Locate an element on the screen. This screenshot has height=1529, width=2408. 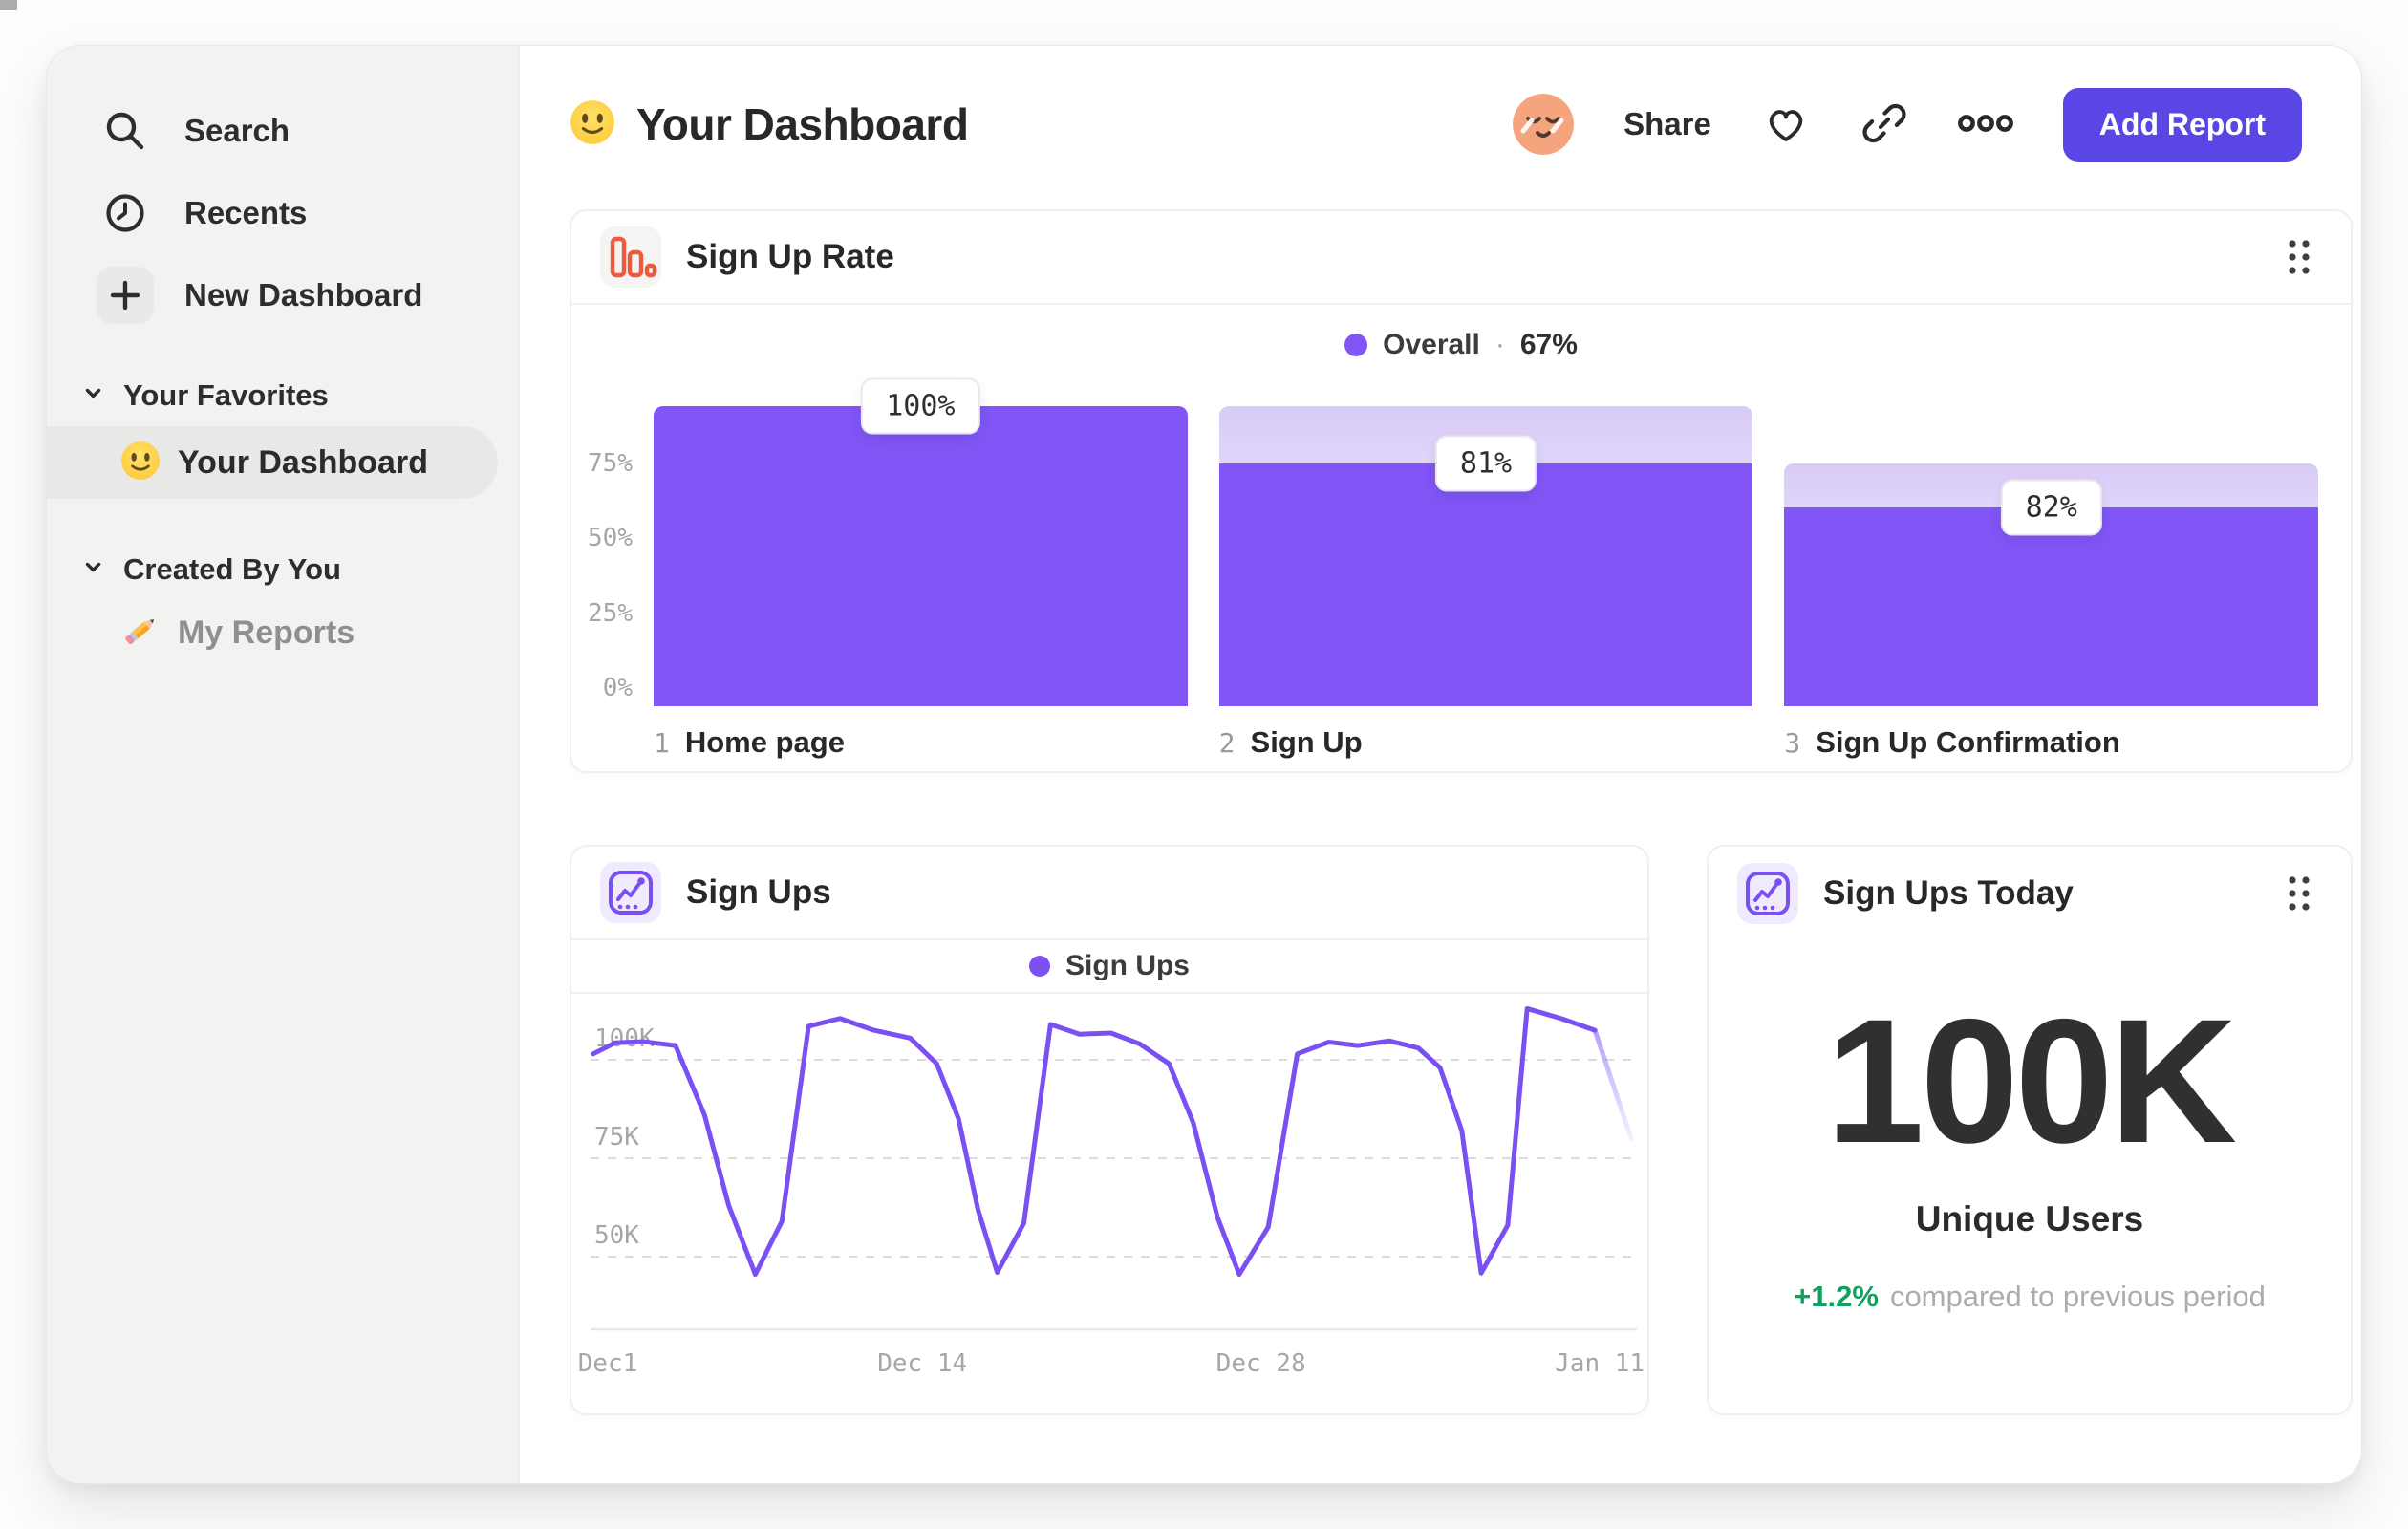
line-chart: 100K75K50KDec1 Dec 14 Dec 28 Jan 11 is located at coordinates (1112, 1190).